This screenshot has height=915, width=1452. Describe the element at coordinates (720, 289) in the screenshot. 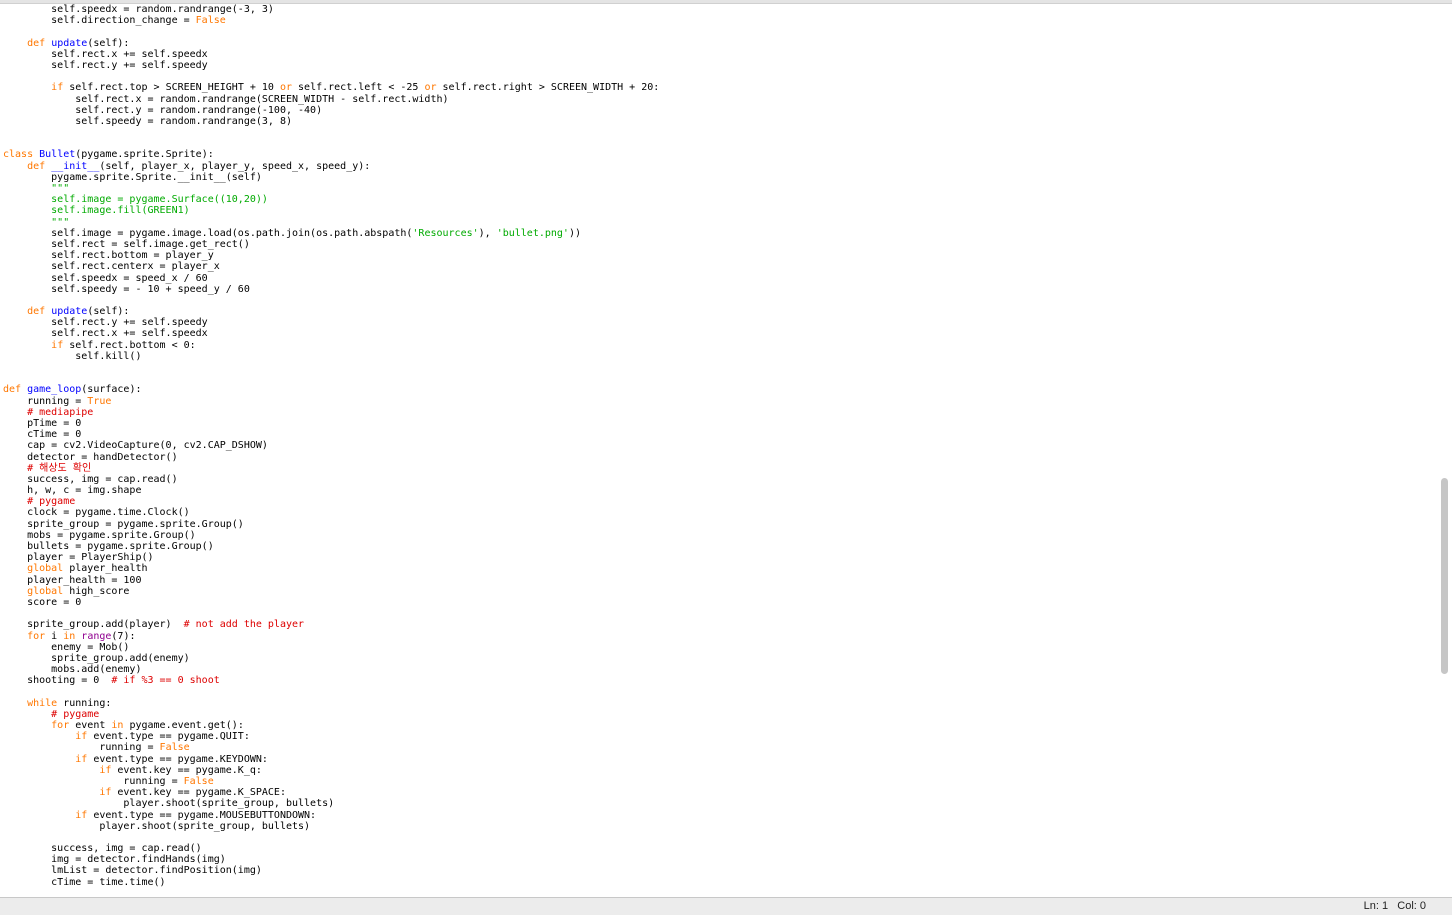

I see `code-line: self.speedy = - 10 + speed_y / 60` at that location.